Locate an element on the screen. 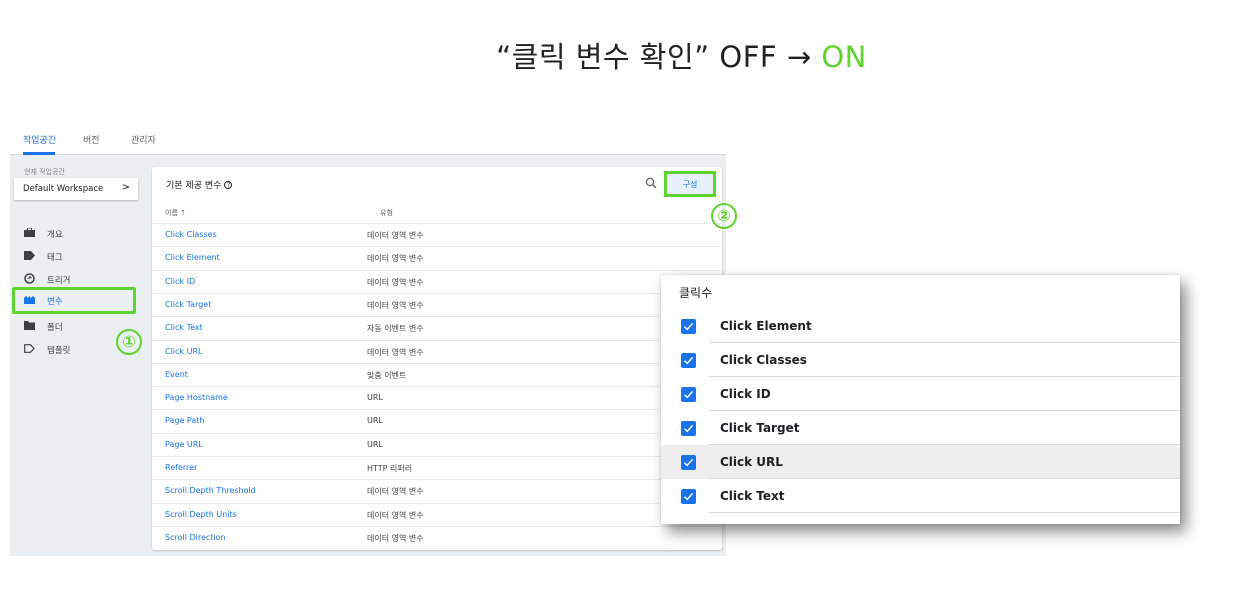  table-row: Page Hostname URL is located at coordinates (437, 397).